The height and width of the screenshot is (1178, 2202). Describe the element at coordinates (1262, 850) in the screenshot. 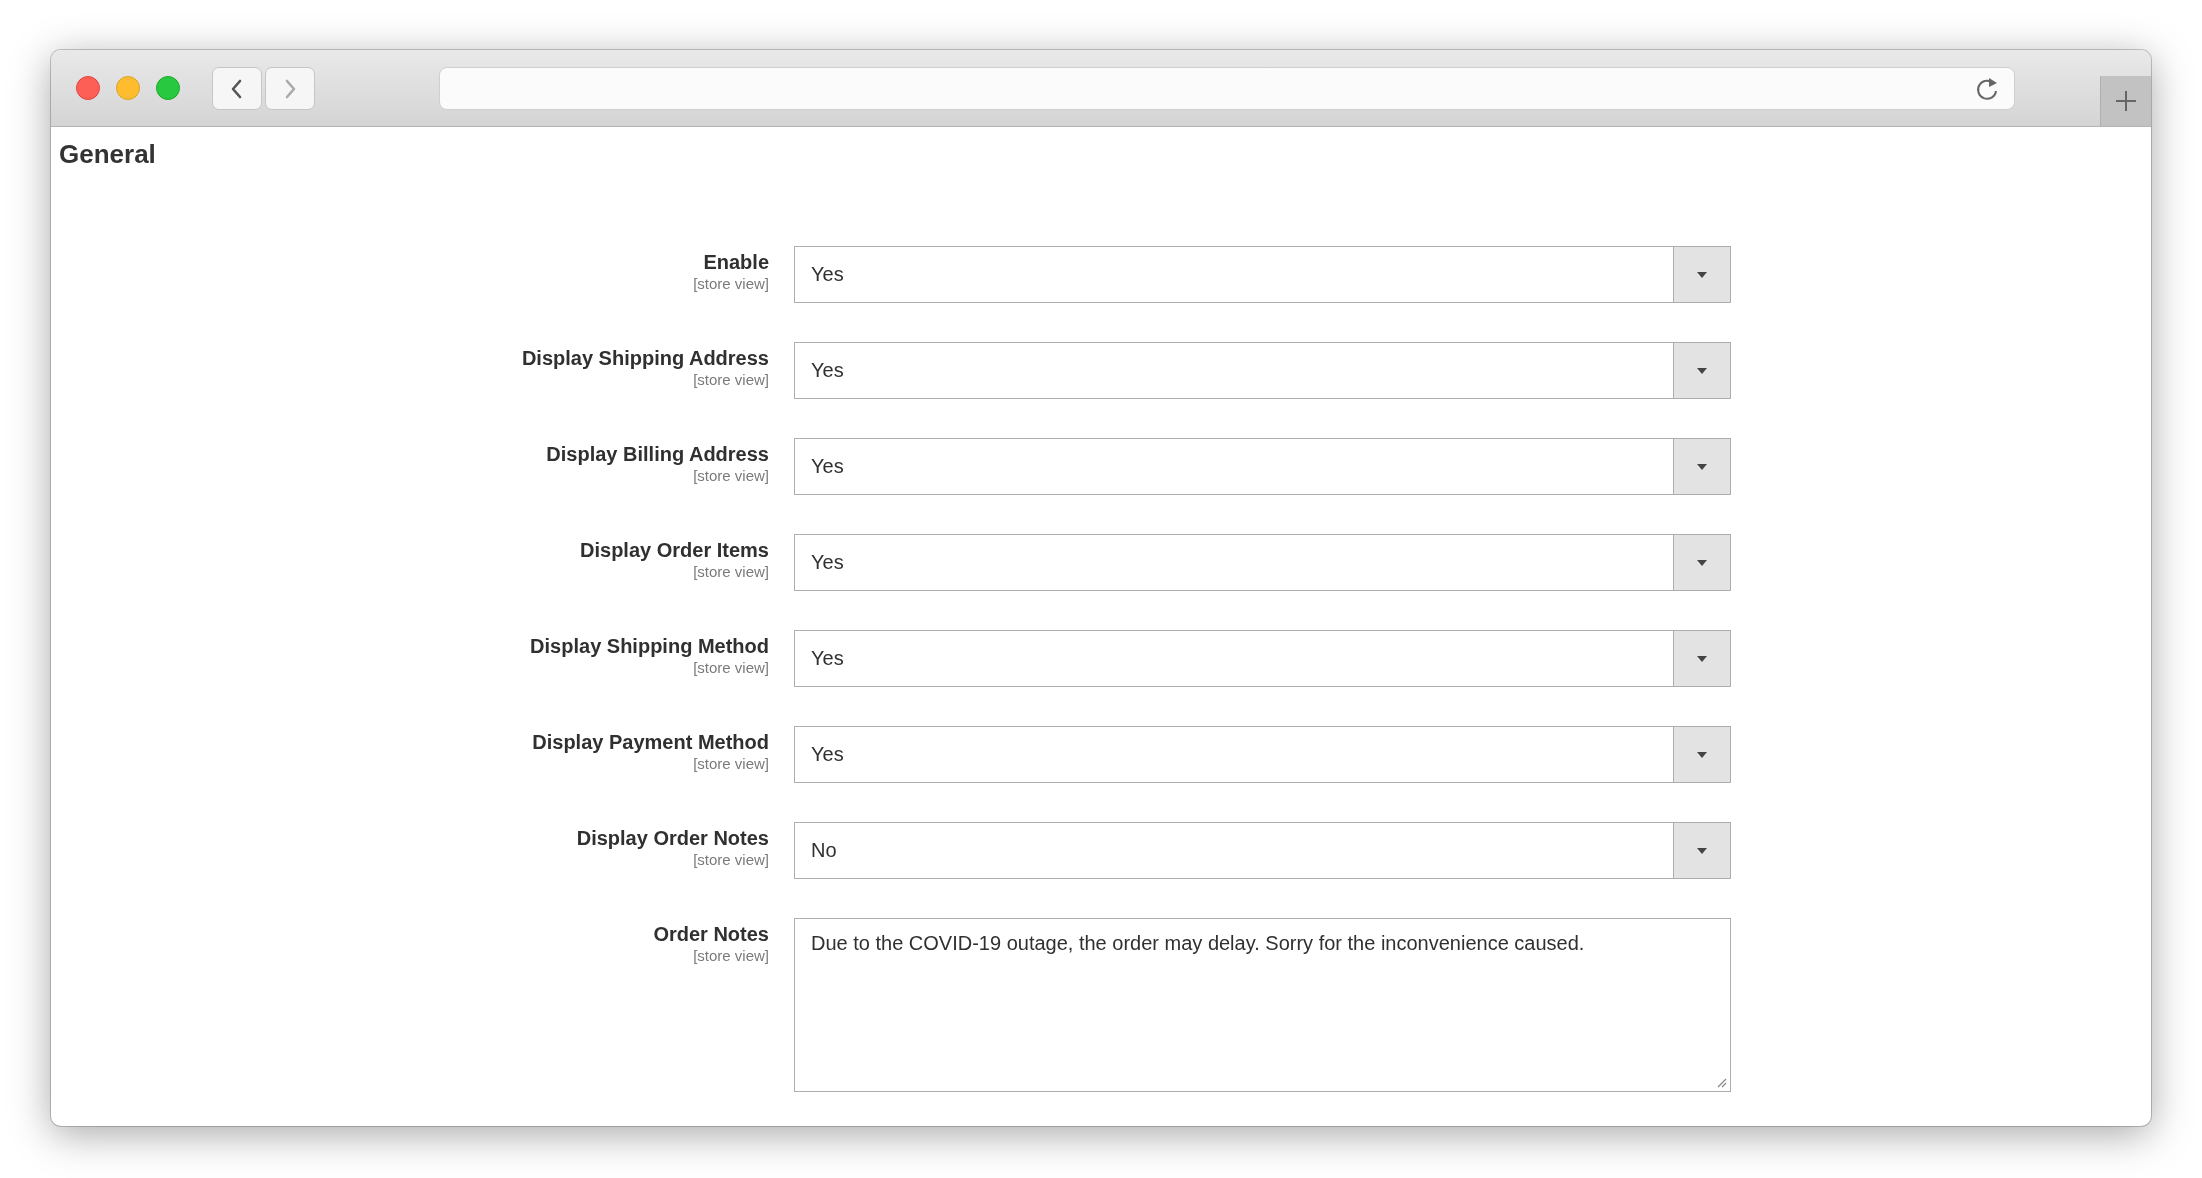

I see `dropdown-field: No` at that location.